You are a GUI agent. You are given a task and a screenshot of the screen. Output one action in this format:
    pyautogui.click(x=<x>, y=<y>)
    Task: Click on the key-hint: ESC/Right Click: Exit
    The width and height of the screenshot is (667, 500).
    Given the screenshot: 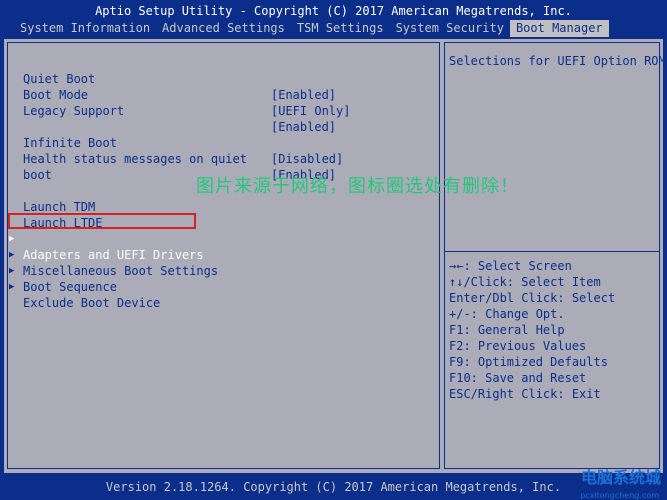 What is the action you would take?
    pyautogui.click(x=525, y=394)
    